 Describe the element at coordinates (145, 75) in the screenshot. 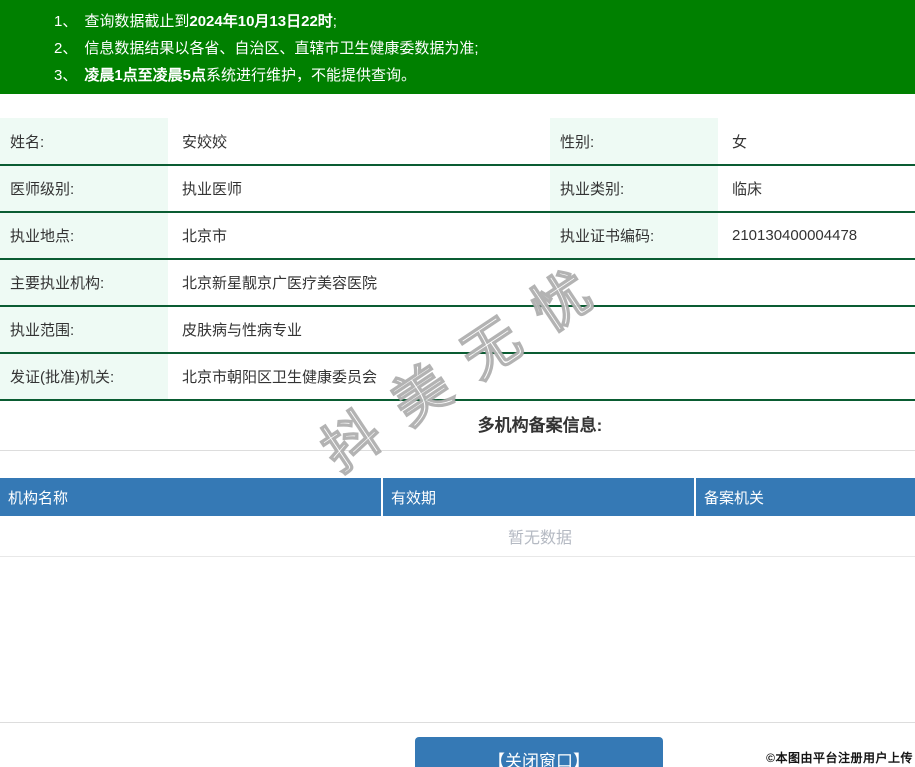

I see `notice-bold-text: 凌晨1点至凌晨5点` at that location.